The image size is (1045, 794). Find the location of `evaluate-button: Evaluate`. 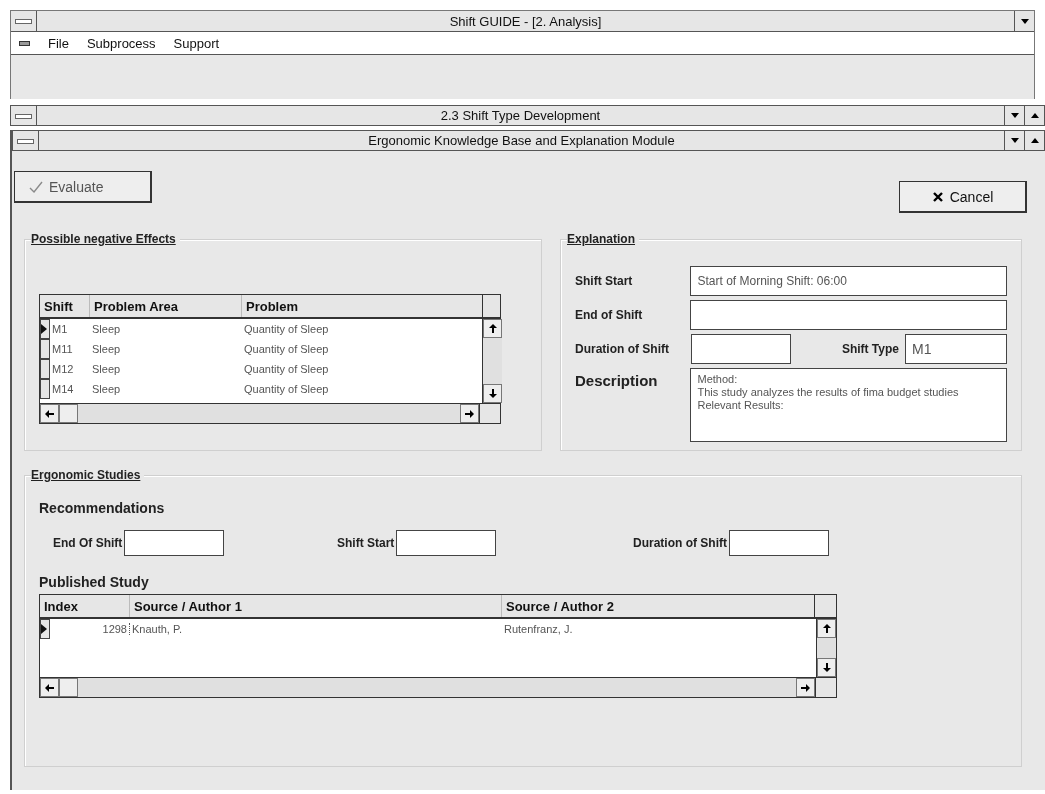

evaluate-button: Evaluate is located at coordinates (83, 187).